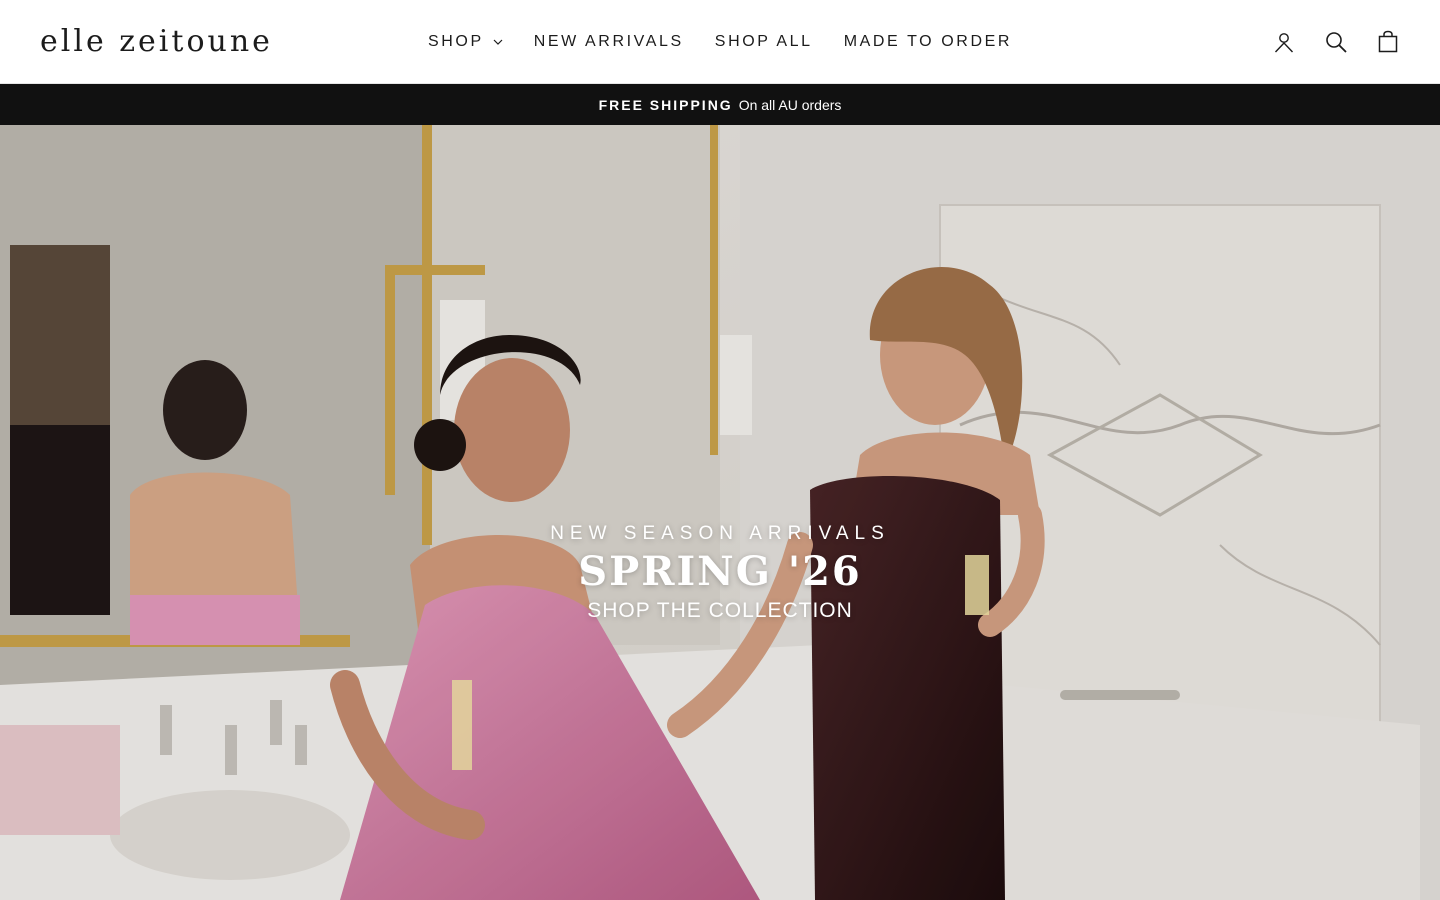  I want to click on nav-item-shop: SHOP, so click(465, 42).